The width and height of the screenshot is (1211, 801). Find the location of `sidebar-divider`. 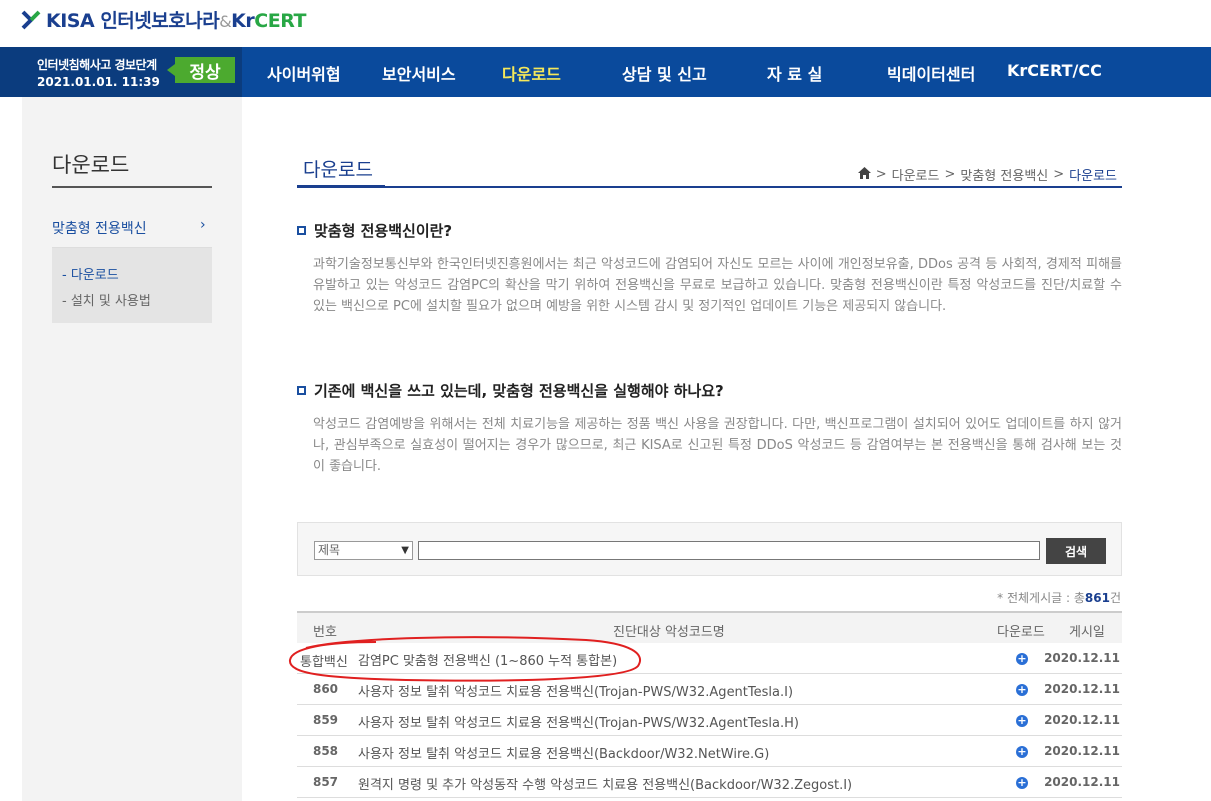

sidebar-divider is located at coordinates (132, 187).